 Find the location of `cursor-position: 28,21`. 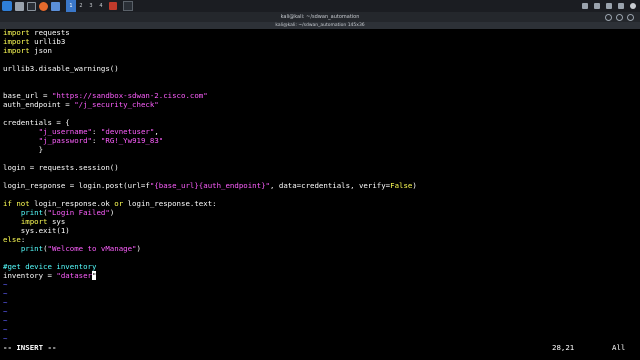

cursor-position: 28,21 is located at coordinates (563, 347).